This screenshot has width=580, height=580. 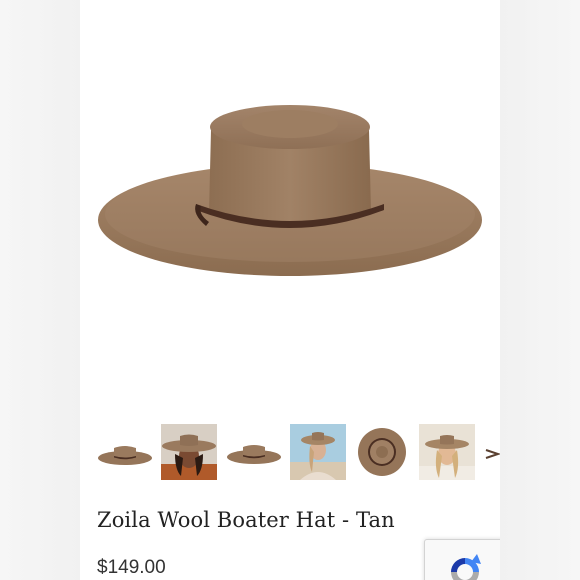 What do you see at coordinates (125, 452) in the screenshot?
I see `thumb-hat-side` at bounding box center [125, 452].